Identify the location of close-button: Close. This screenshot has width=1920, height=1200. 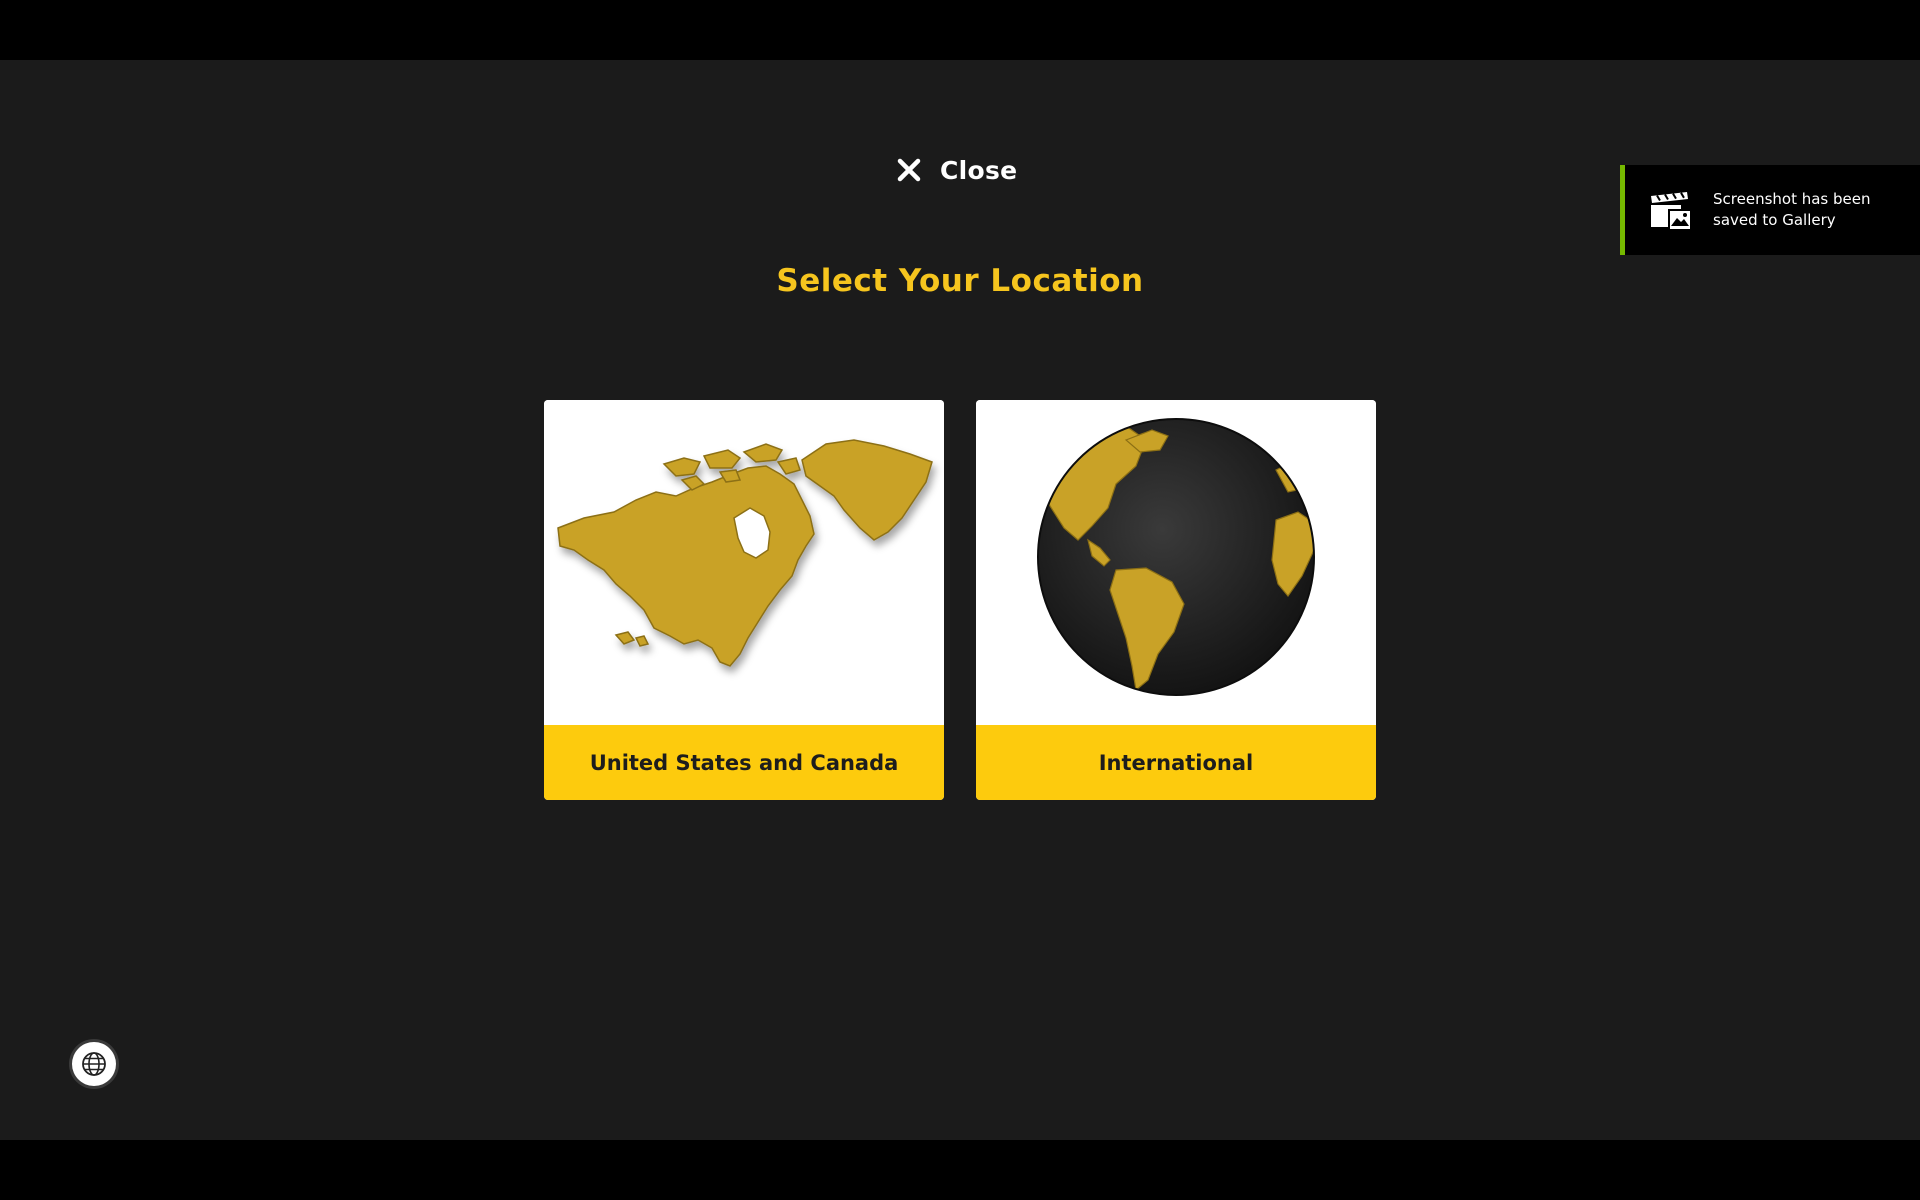
(956, 170).